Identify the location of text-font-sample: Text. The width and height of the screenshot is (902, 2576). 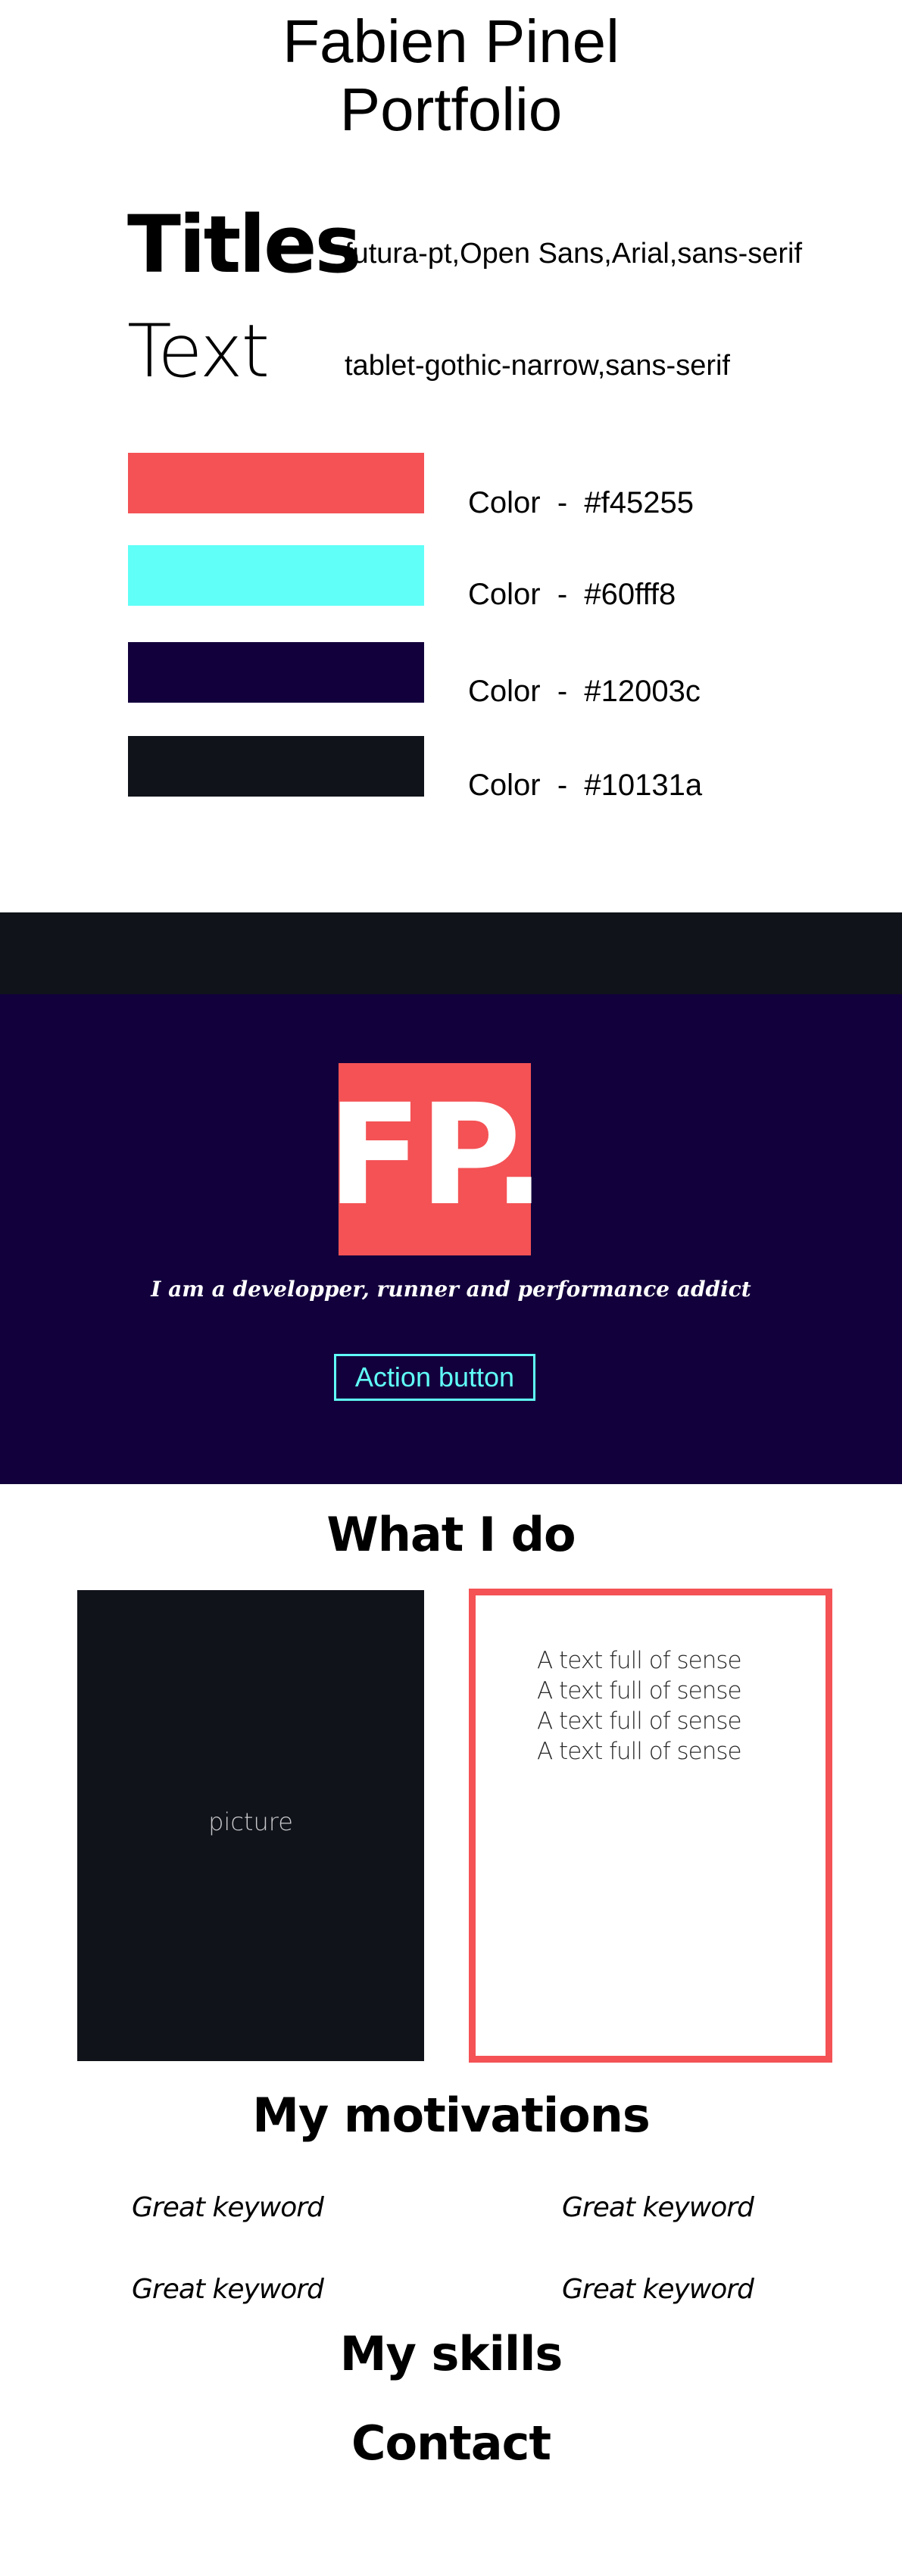
(198, 351).